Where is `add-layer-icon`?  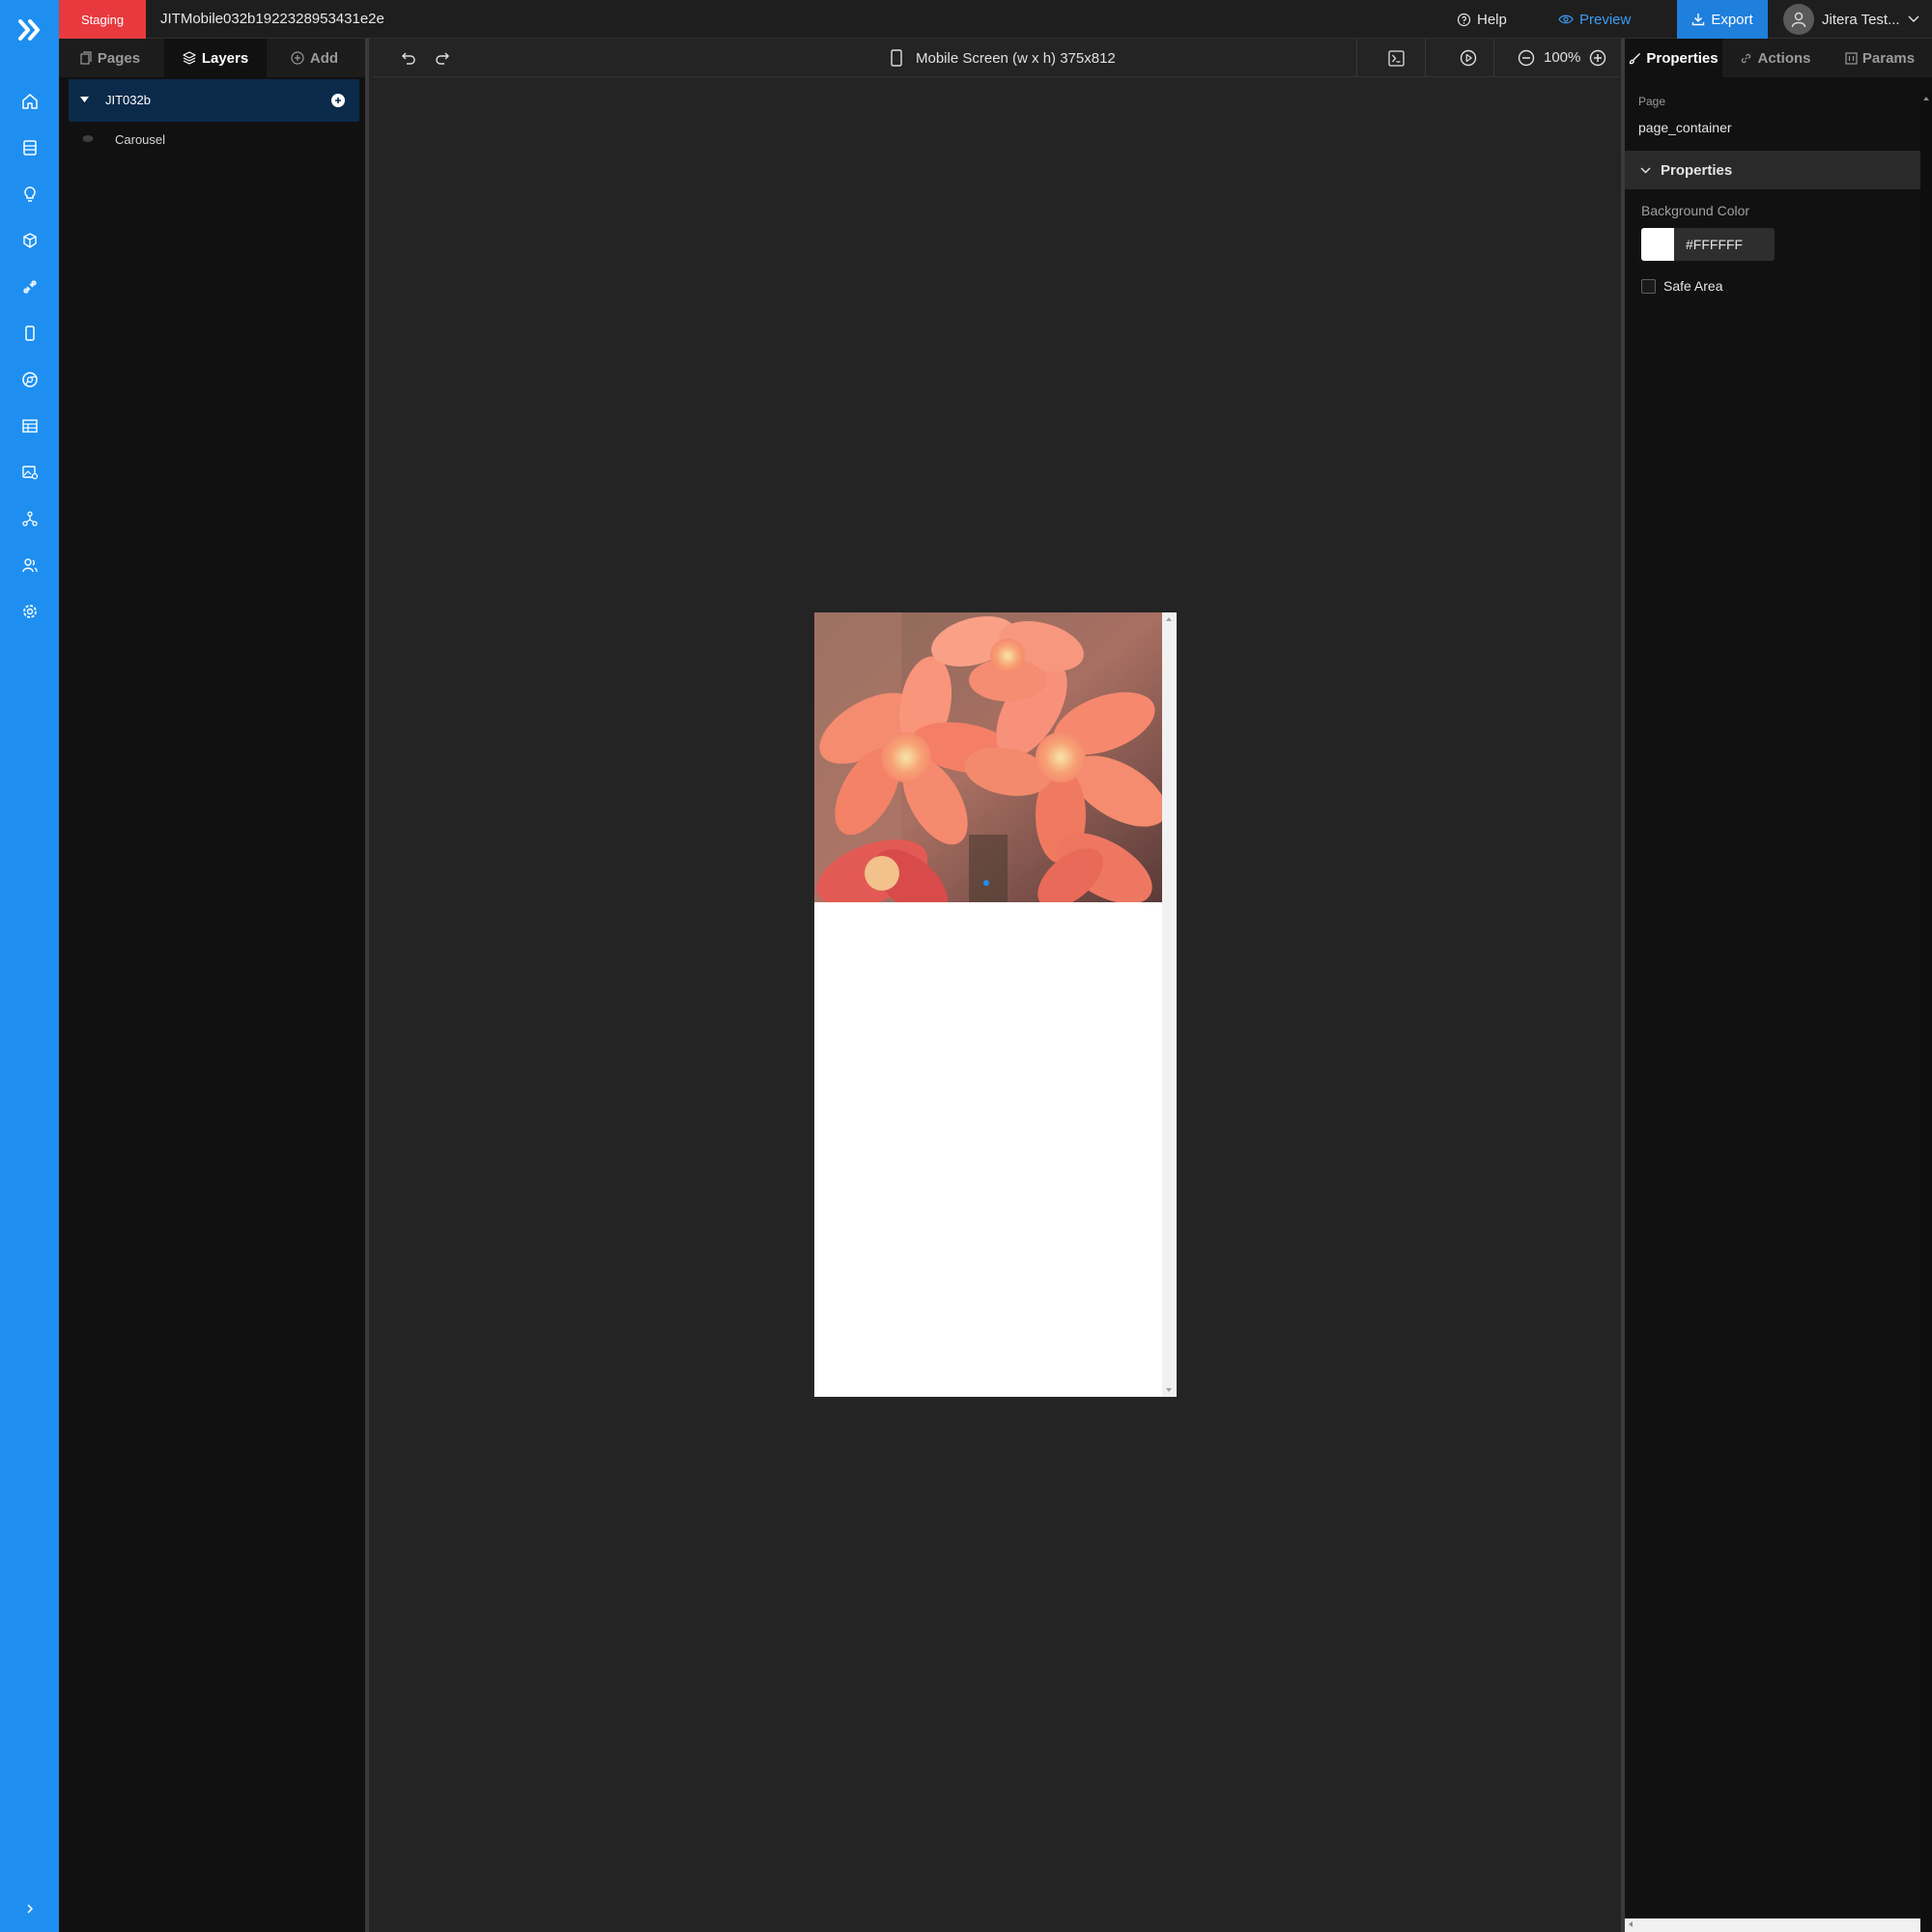 add-layer-icon is located at coordinates (338, 100).